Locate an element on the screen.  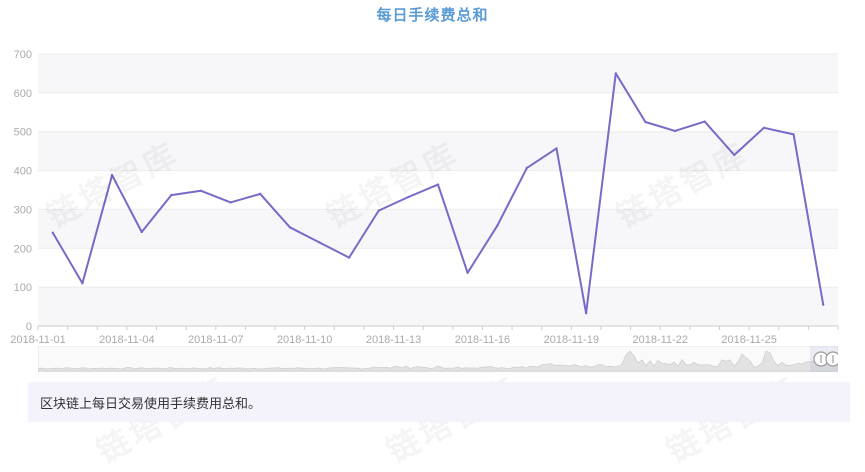
y-tick-label: 400 is located at coordinates (23, 172).